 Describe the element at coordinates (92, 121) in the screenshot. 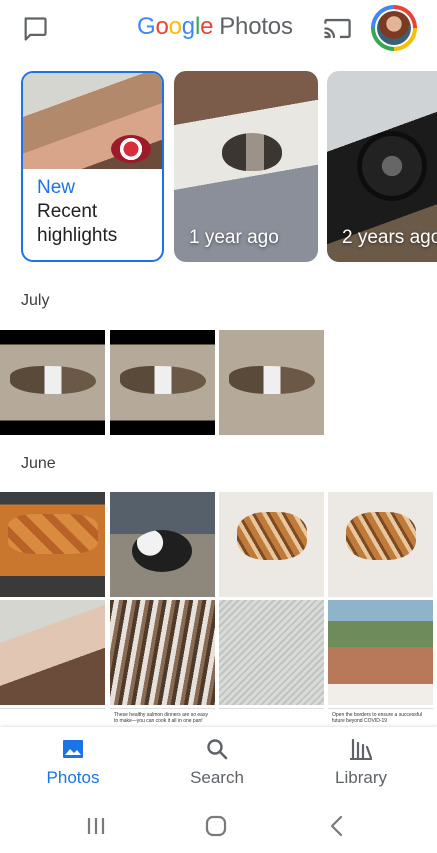

I see `memory-thumbnail` at that location.